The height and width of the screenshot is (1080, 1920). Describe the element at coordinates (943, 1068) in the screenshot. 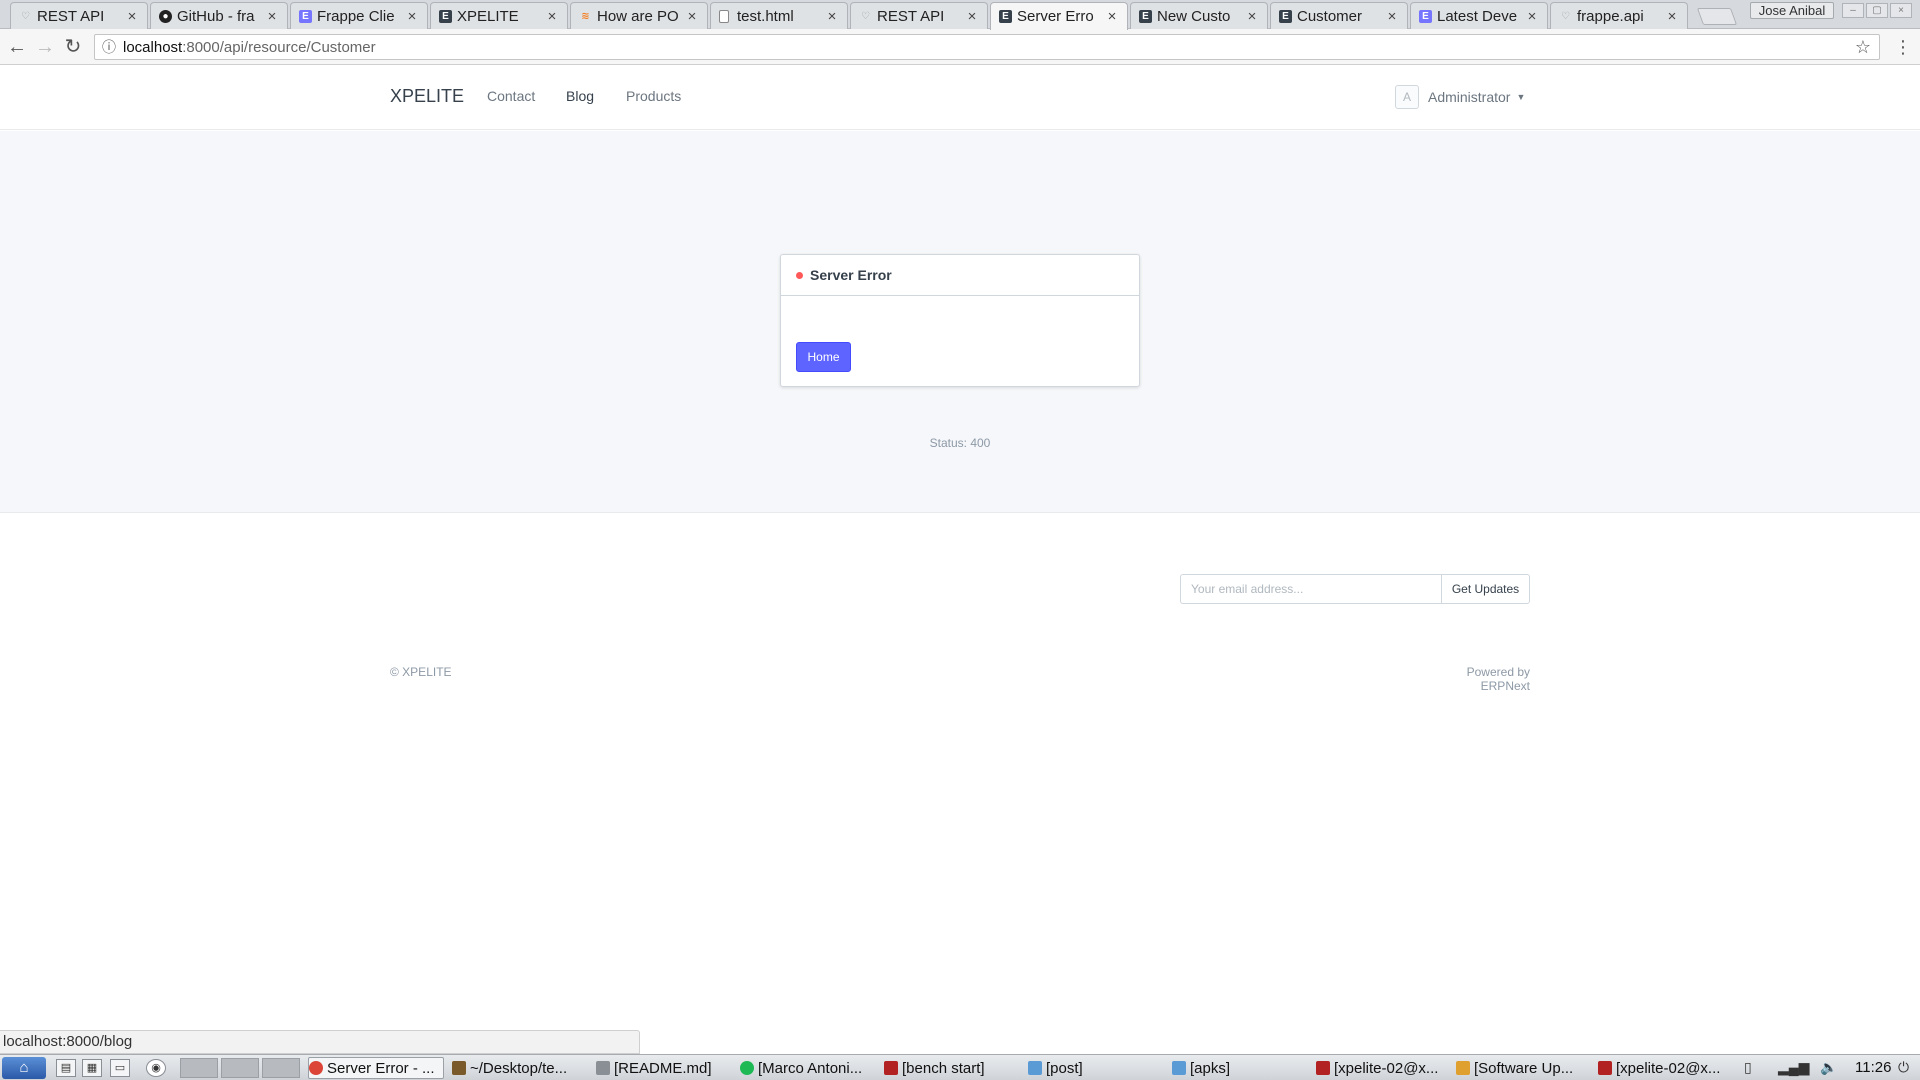

I see `task-label: [bench start]` at that location.